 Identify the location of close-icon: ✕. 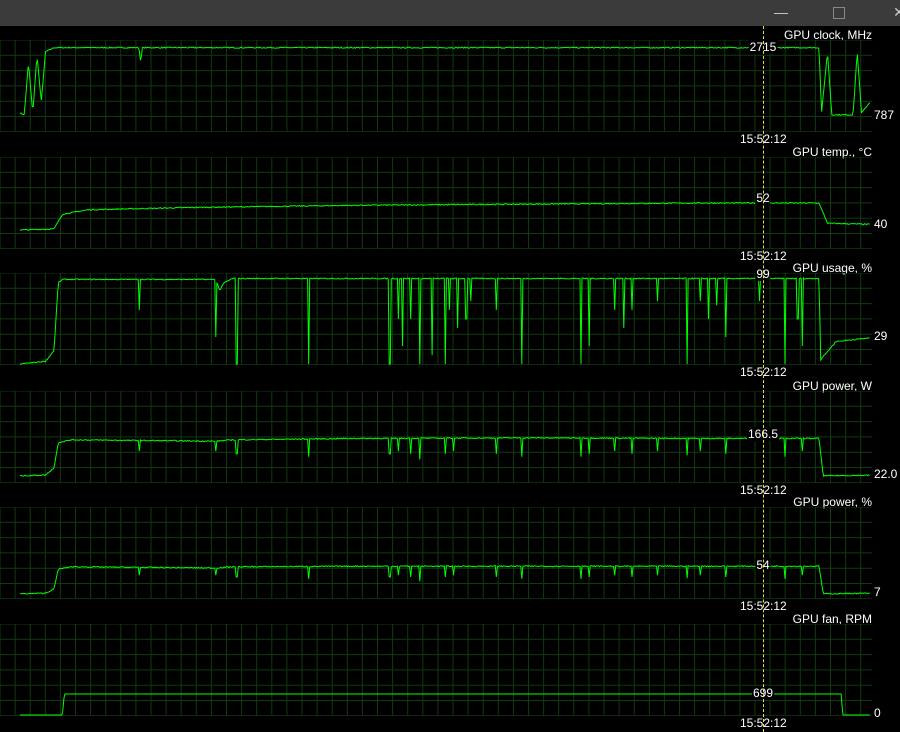
(896, 12).